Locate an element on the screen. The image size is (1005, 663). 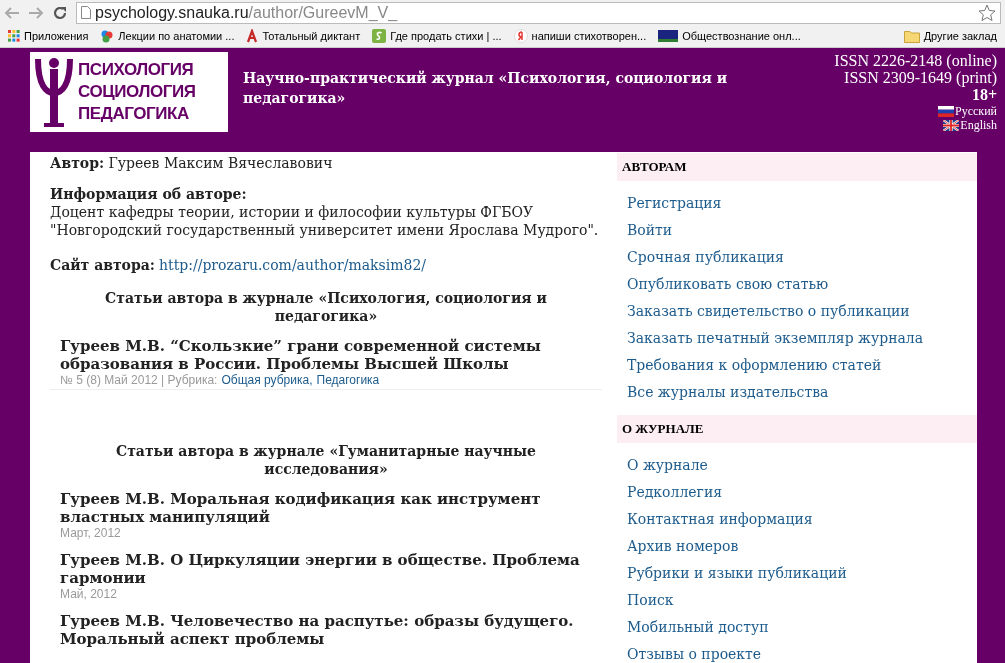
bookmark: Приложения is located at coordinates (48, 36).